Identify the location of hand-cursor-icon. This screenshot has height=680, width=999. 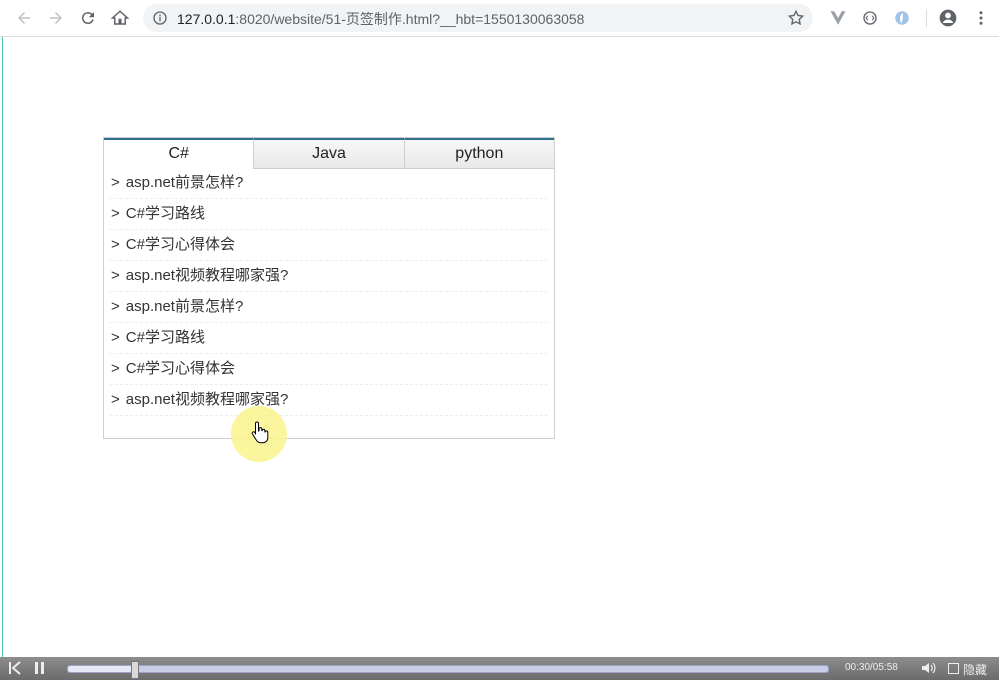
(260, 432).